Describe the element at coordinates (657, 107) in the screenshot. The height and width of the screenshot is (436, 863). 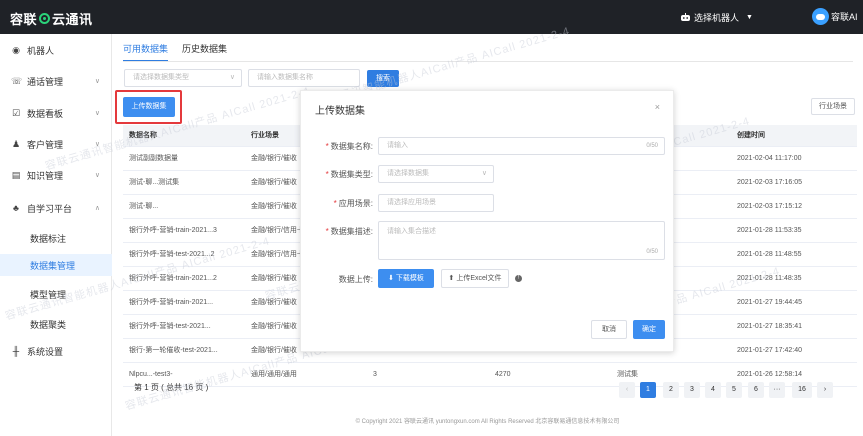
I see `close-icon: ×` at that location.